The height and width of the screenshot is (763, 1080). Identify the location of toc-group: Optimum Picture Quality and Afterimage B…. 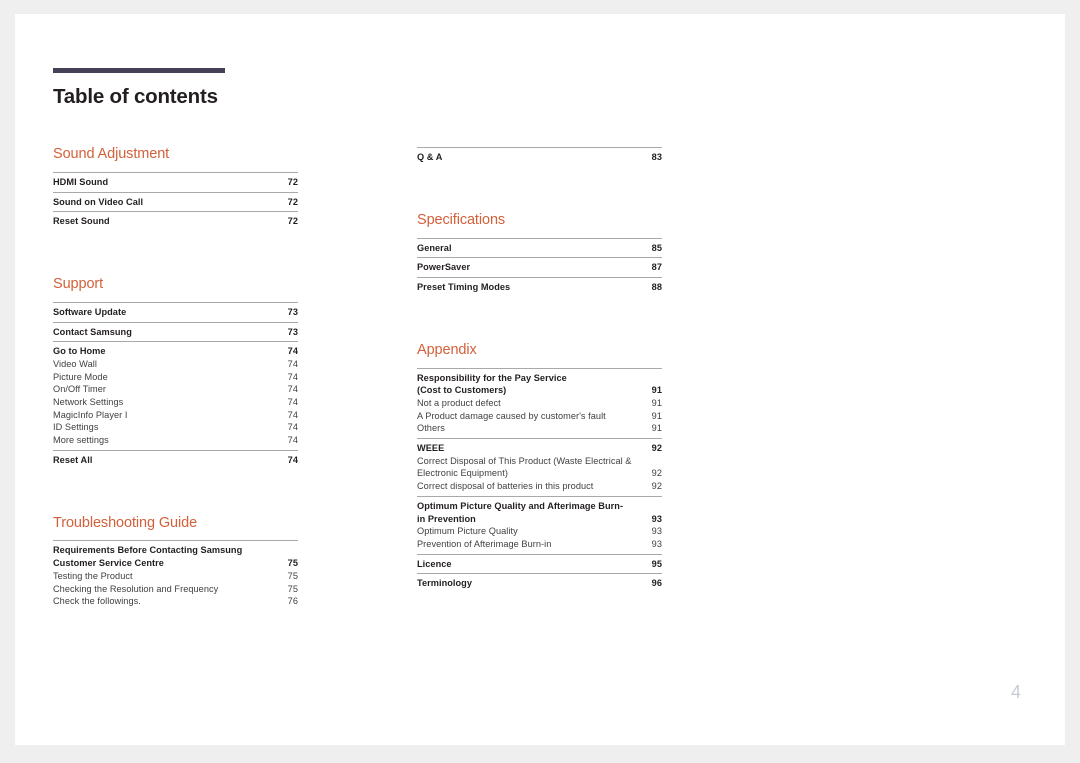
(539, 524).